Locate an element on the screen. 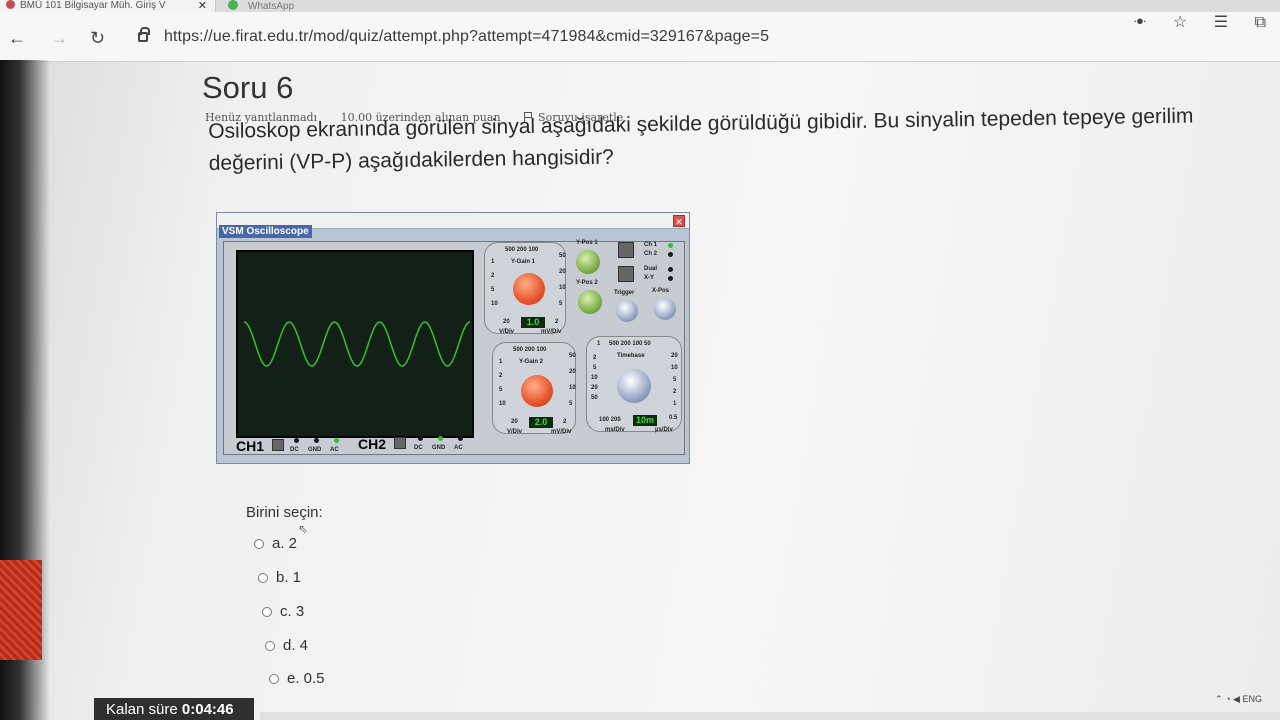 The width and height of the screenshot is (1280, 720). ygain2-bottom-right: 2 is located at coordinates (565, 422).